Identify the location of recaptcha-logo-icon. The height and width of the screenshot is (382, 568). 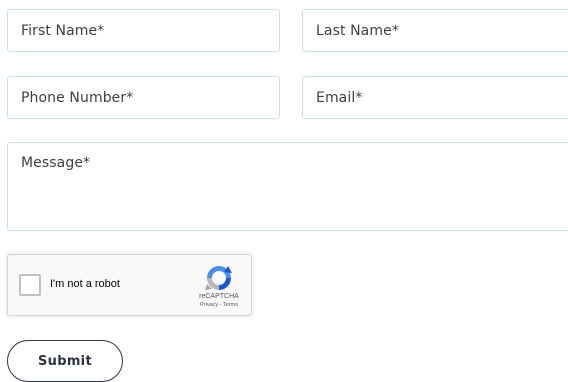
(218, 278).